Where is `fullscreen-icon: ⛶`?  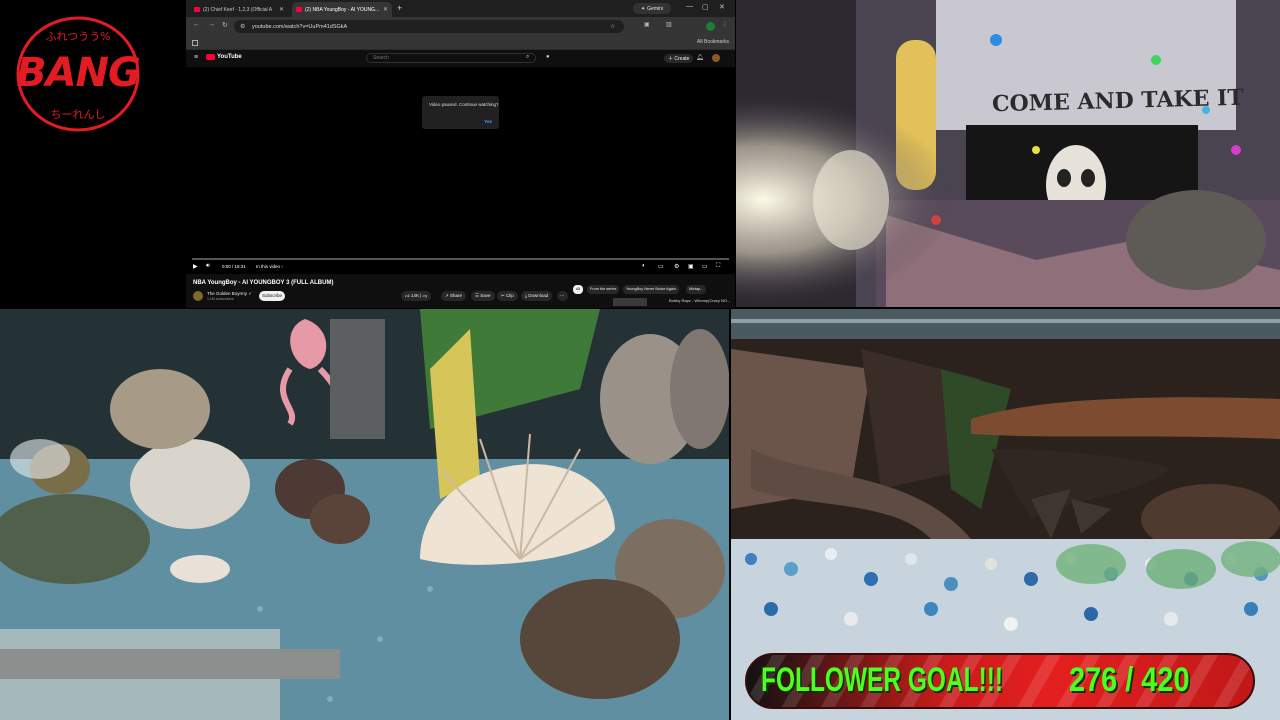 fullscreen-icon: ⛶ is located at coordinates (718, 266).